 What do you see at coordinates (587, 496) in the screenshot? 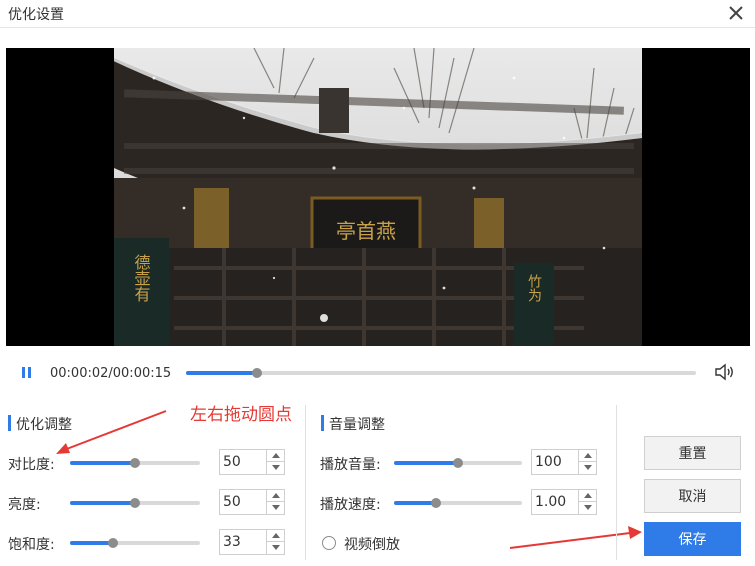
I see `play-speed-up-icon` at bounding box center [587, 496].